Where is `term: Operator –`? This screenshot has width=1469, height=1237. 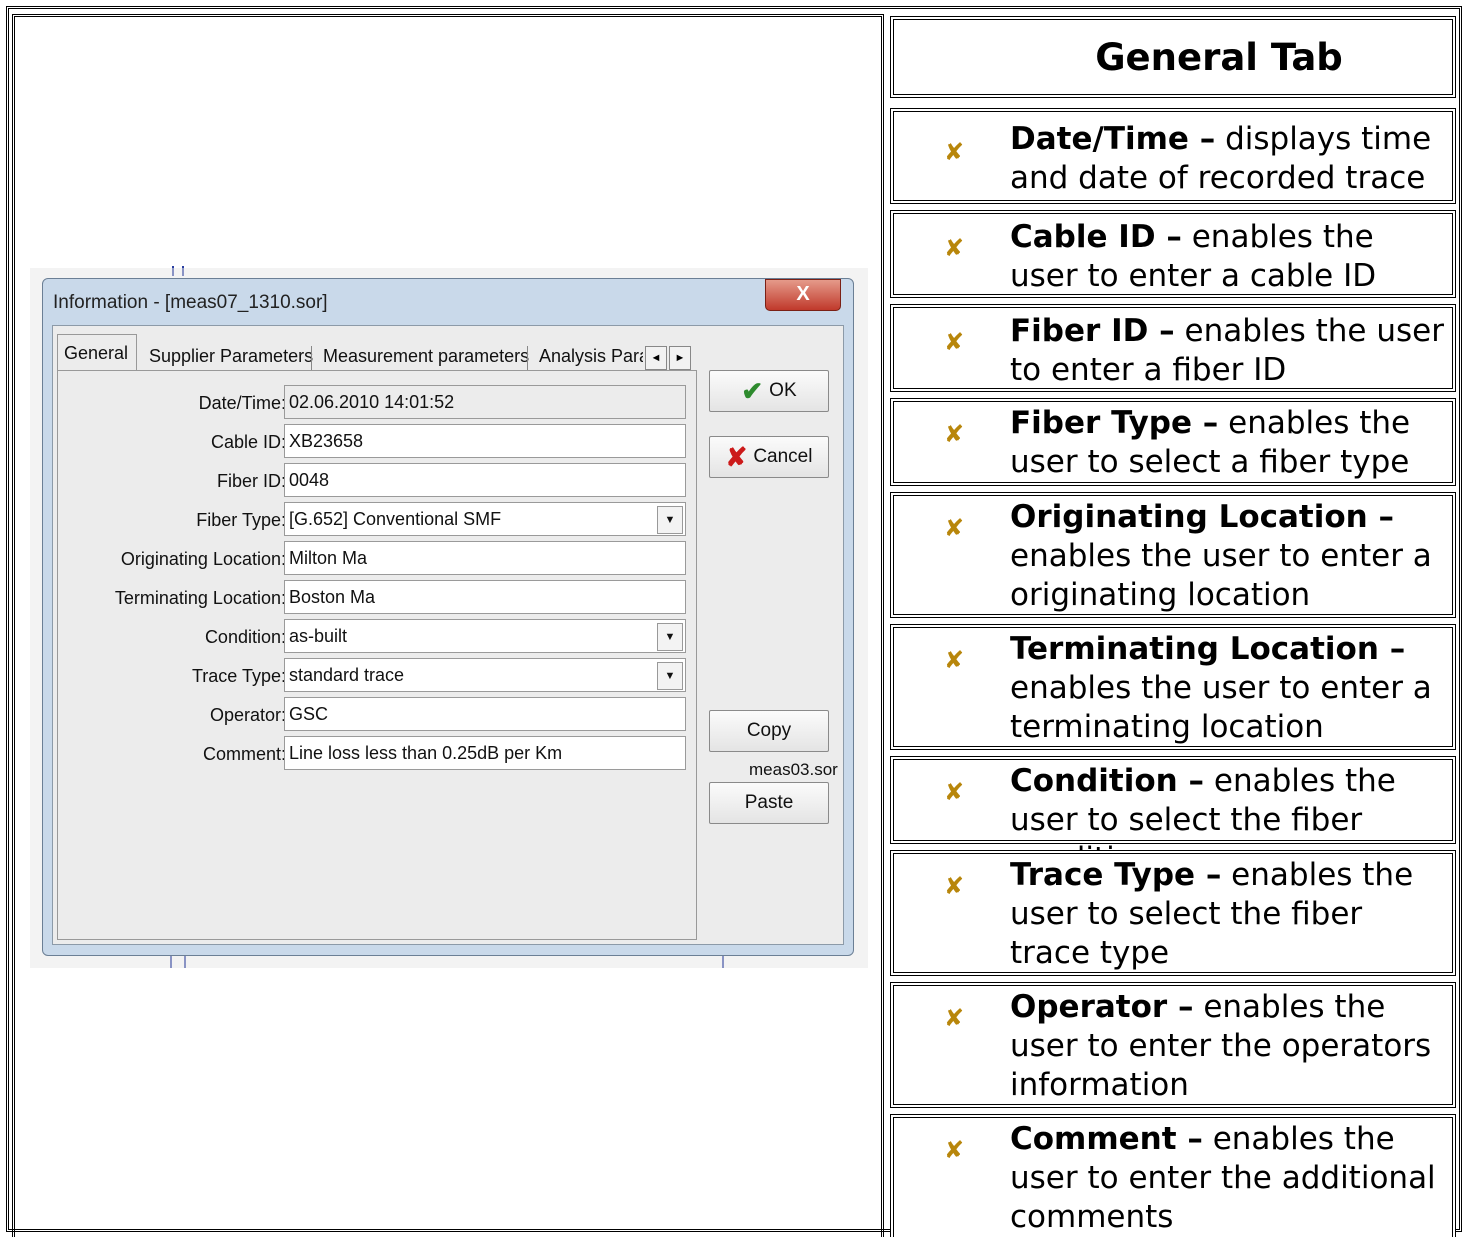
term: Operator – is located at coordinates (1102, 1007).